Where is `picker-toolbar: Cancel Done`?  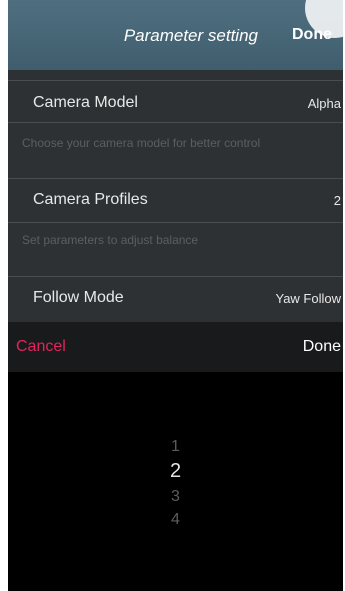
picker-toolbar: Cancel Done is located at coordinates (175, 347).